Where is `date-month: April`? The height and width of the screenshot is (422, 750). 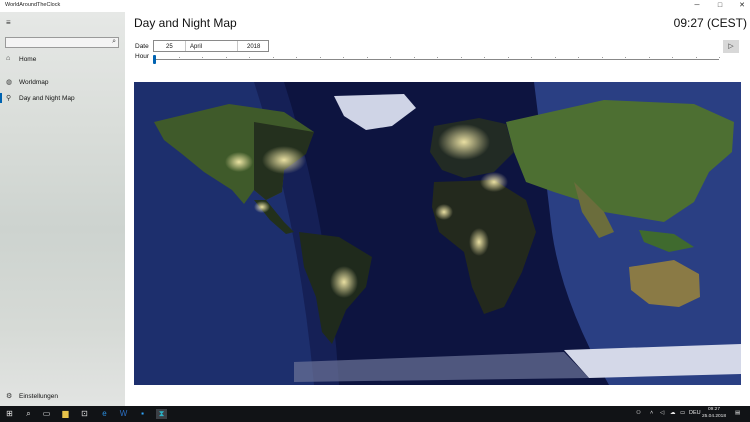 date-month: April is located at coordinates (196, 47).